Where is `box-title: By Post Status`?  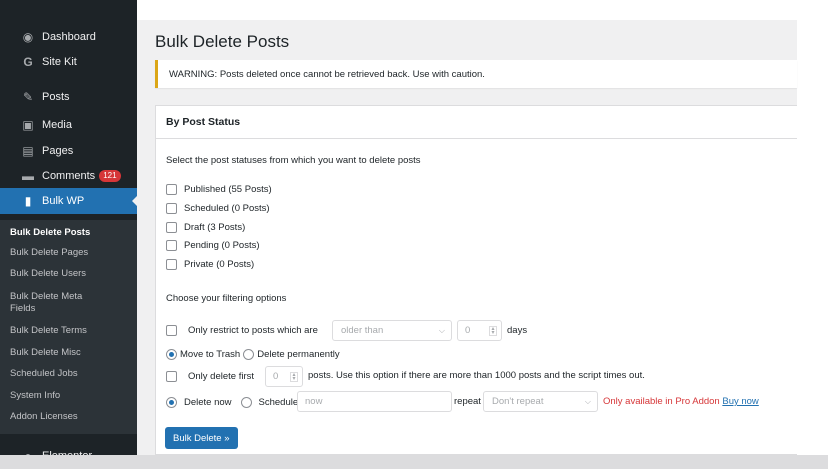 box-title: By Post Status is located at coordinates (203, 122).